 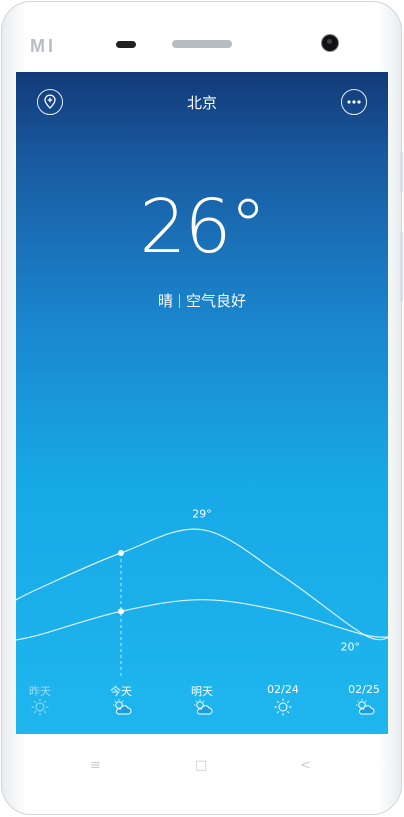 I want to click on temperature-annotation: 29°, so click(x=202, y=514).